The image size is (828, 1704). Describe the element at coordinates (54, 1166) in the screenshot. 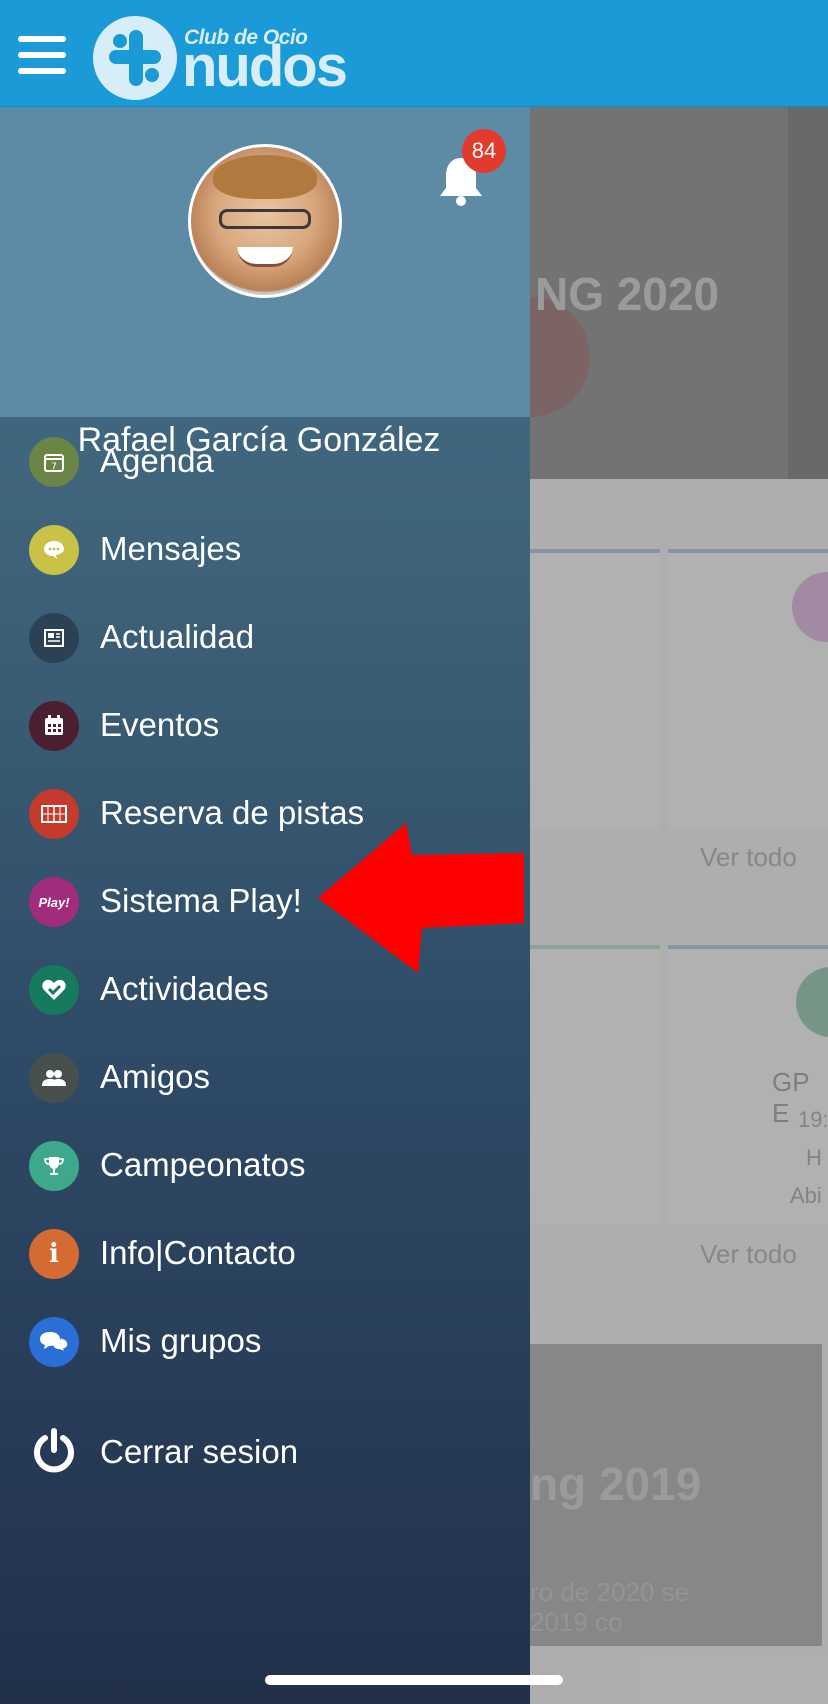

I see `trophy-icon` at that location.